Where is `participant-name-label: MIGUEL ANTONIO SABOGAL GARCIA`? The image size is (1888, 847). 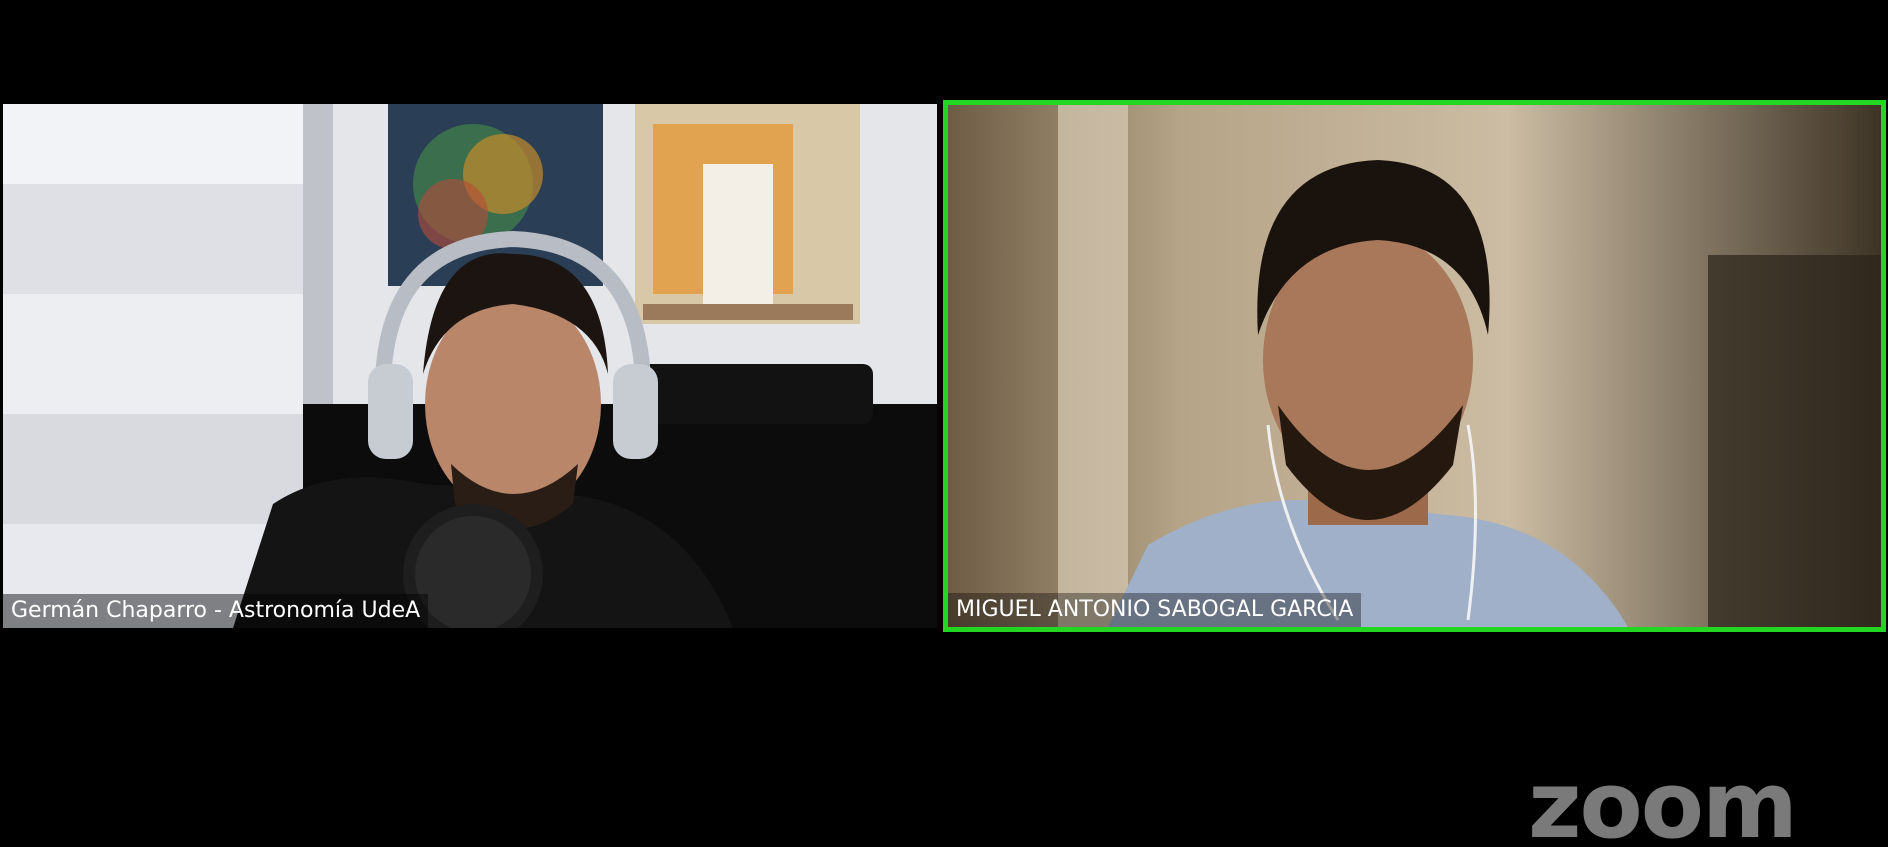 participant-name-label: MIGUEL ANTONIO SABOGAL GARCIA is located at coordinates (1155, 610).